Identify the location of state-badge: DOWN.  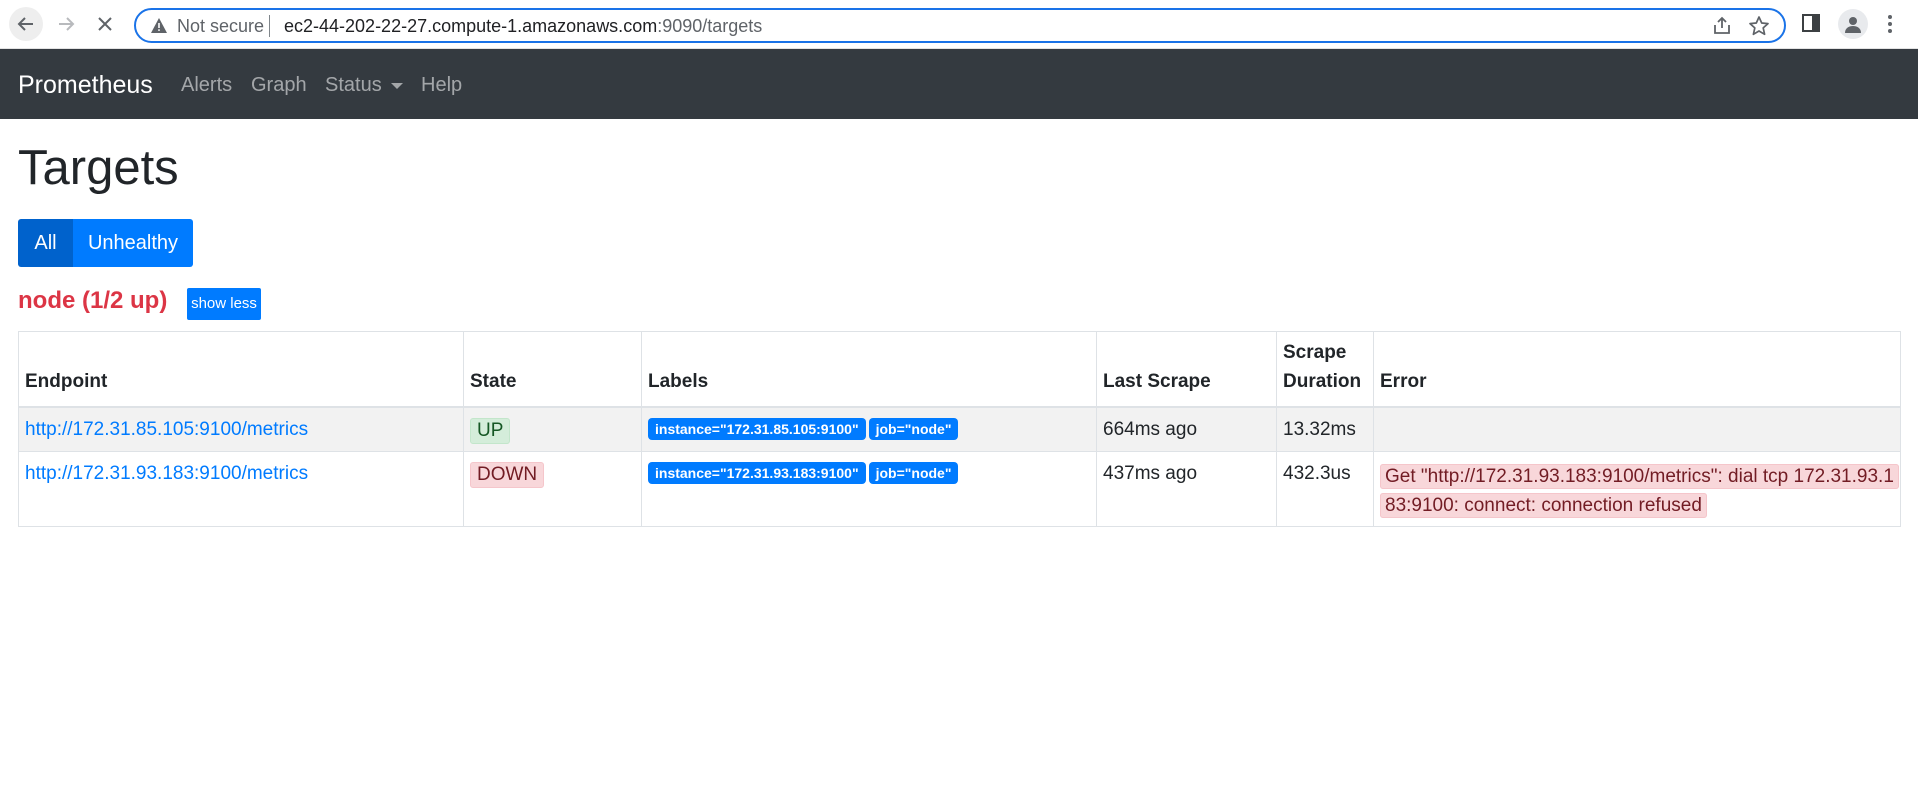
(507, 474).